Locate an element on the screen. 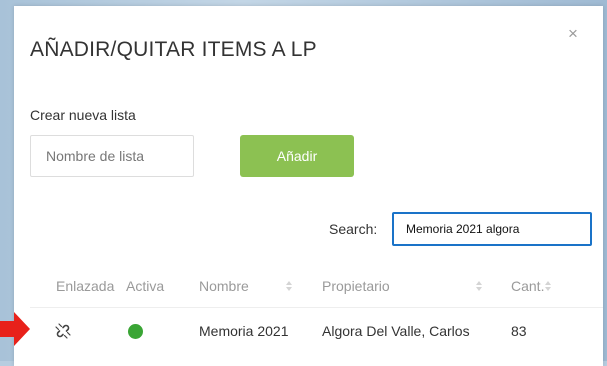 The width and height of the screenshot is (607, 366). modal-title: AÑADIR/QUITAR ITEMS A LP is located at coordinates (173, 49).